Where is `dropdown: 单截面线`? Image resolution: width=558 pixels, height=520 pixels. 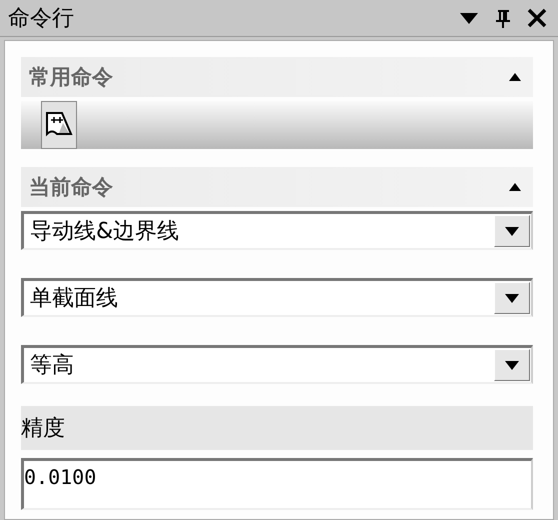
dropdown: 单截面线 is located at coordinates (277, 297).